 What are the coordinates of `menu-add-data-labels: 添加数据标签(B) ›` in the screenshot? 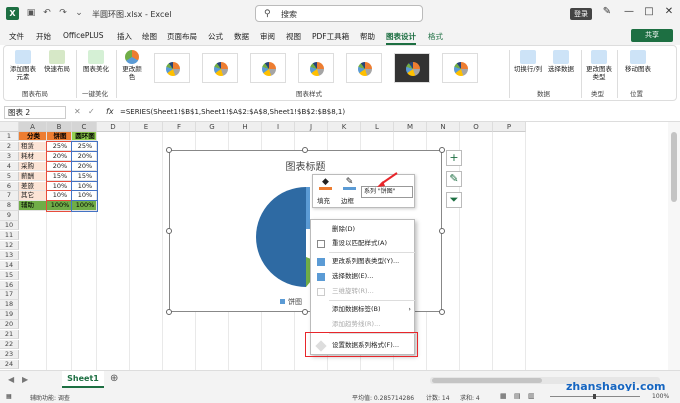 It's located at (363, 309).